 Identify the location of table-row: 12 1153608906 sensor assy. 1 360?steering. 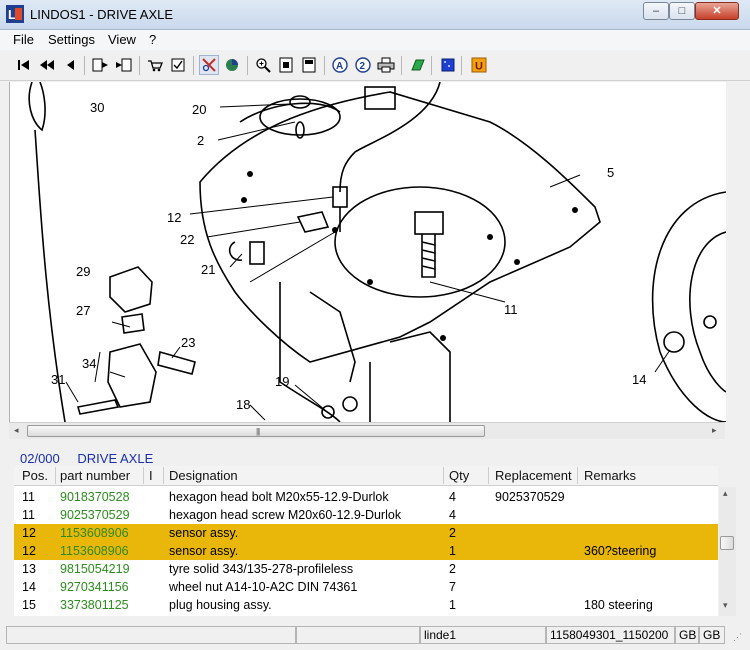
(366, 551).